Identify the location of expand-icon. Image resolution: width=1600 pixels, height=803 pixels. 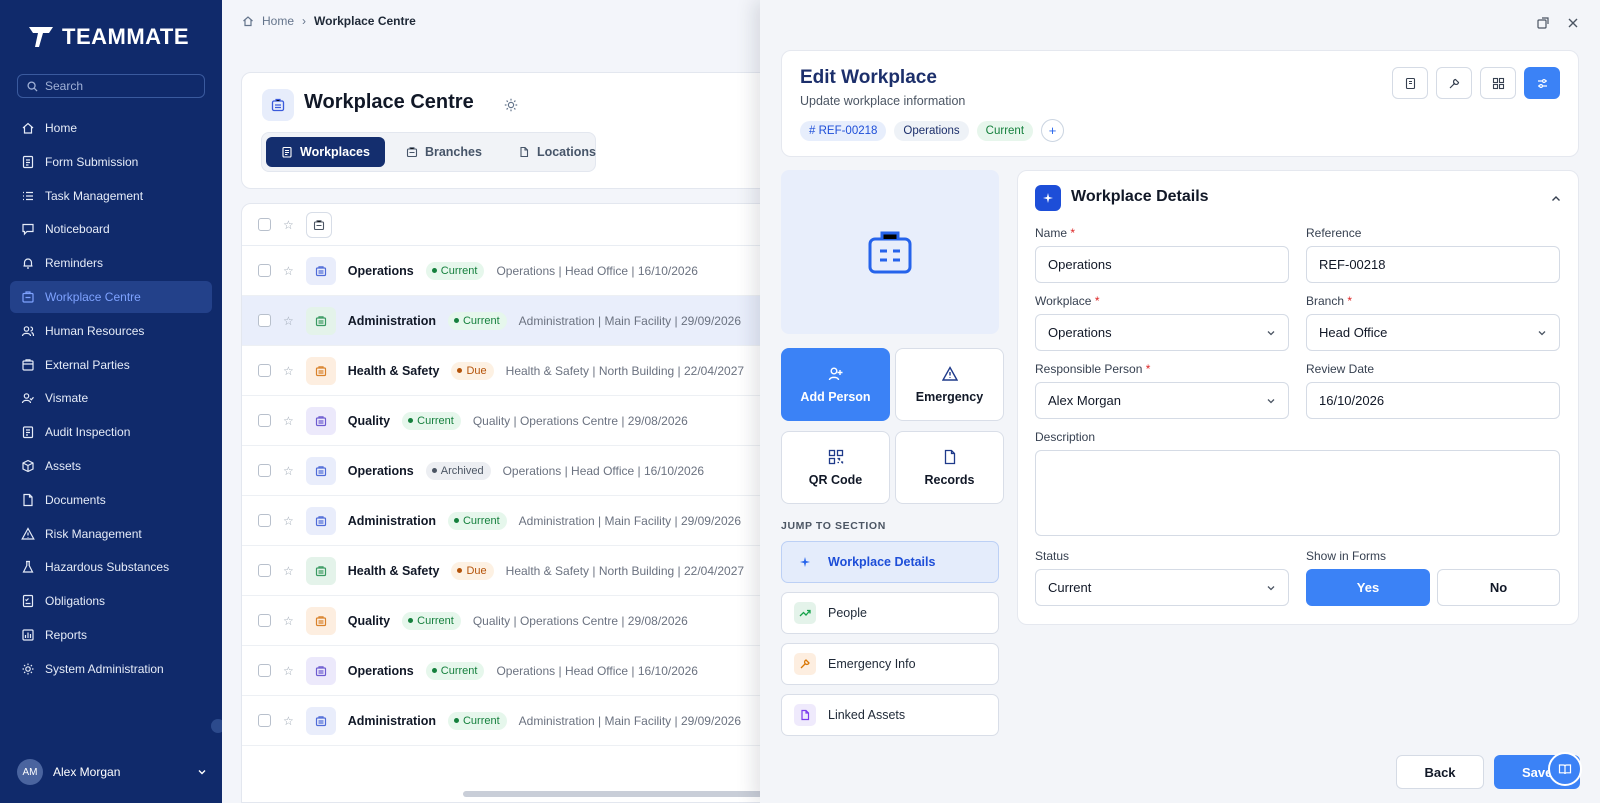
(1543, 23).